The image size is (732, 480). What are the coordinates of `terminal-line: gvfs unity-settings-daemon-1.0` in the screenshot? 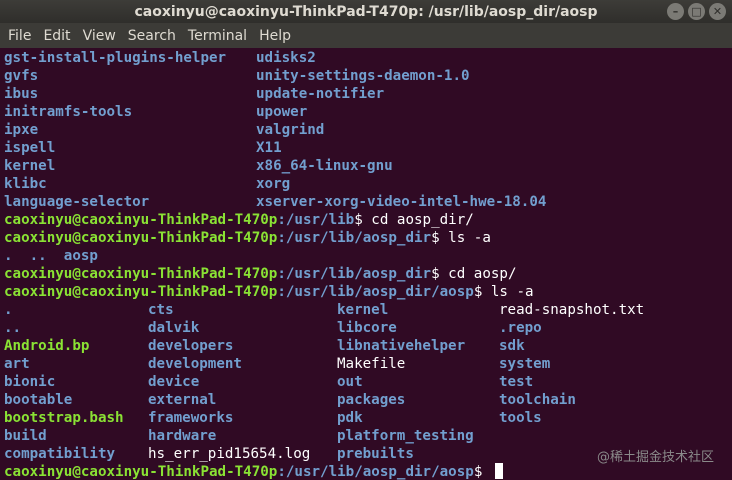 It's located at (368, 76).